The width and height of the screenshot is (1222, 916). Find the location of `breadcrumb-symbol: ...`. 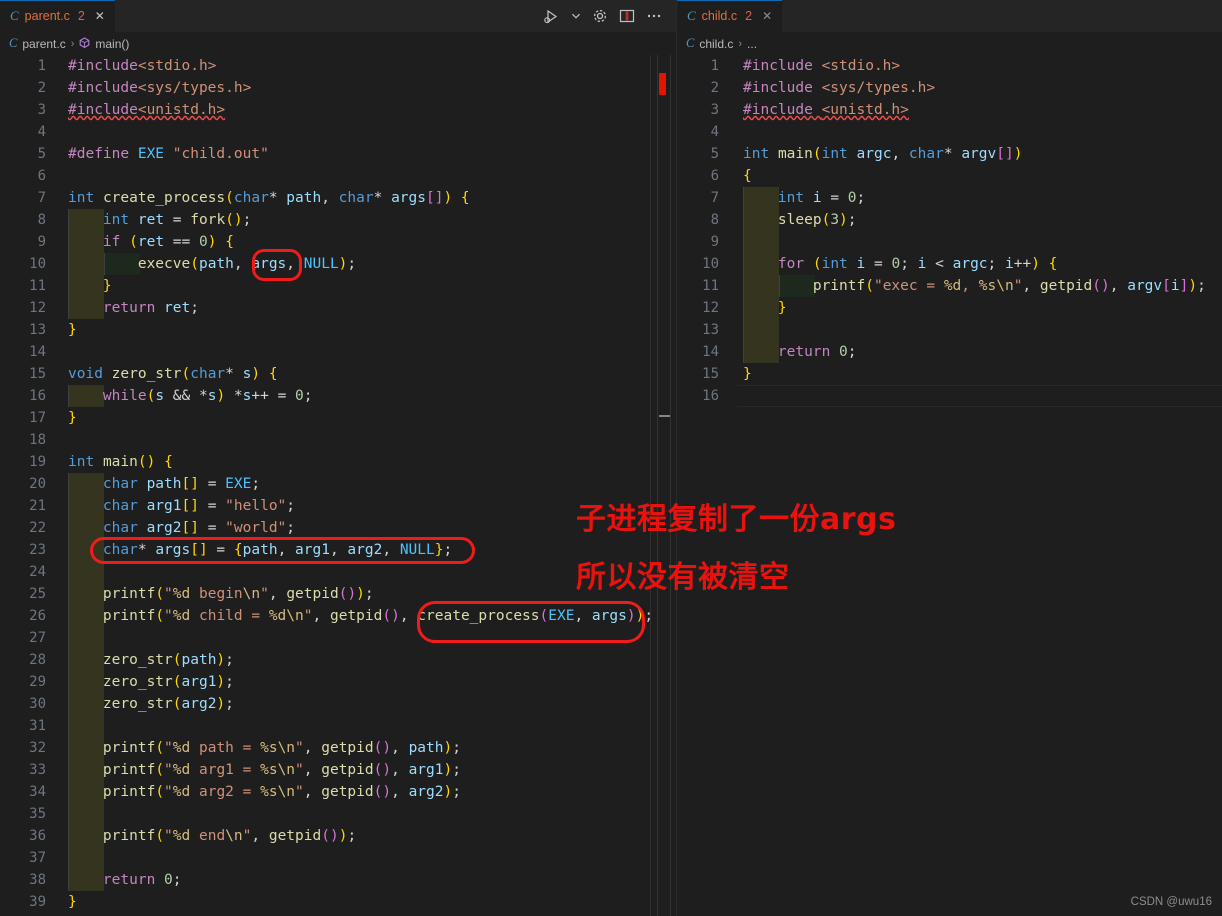

breadcrumb-symbol: ... is located at coordinates (752, 44).